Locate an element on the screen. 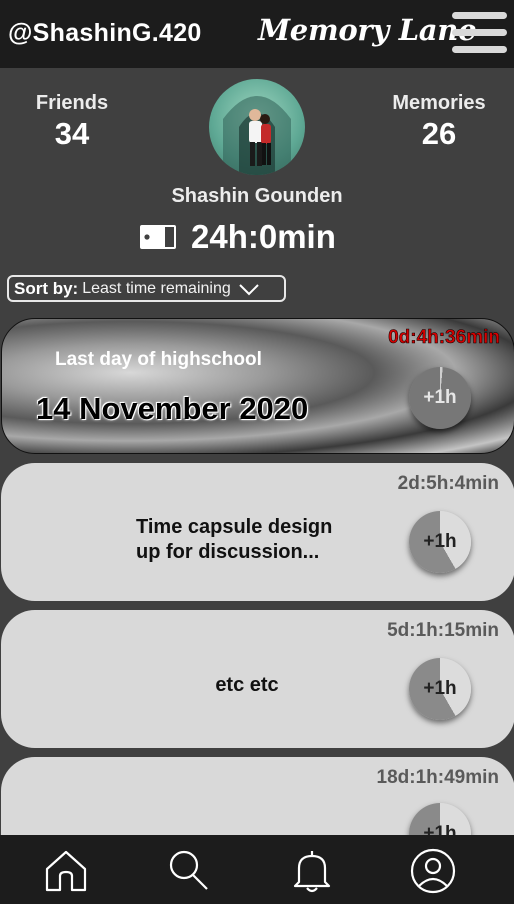  friends-label: Friends is located at coordinates (72, 103).